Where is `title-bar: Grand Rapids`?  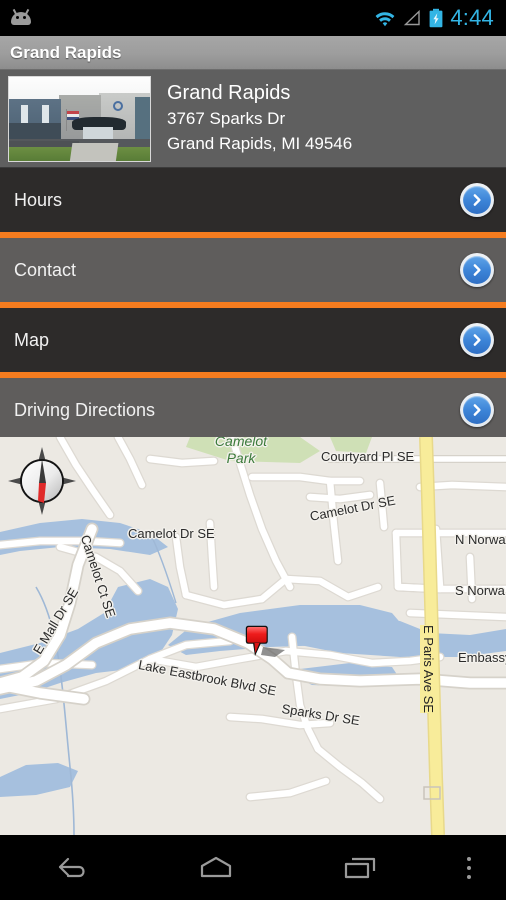 title-bar: Grand Rapids is located at coordinates (253, 53).